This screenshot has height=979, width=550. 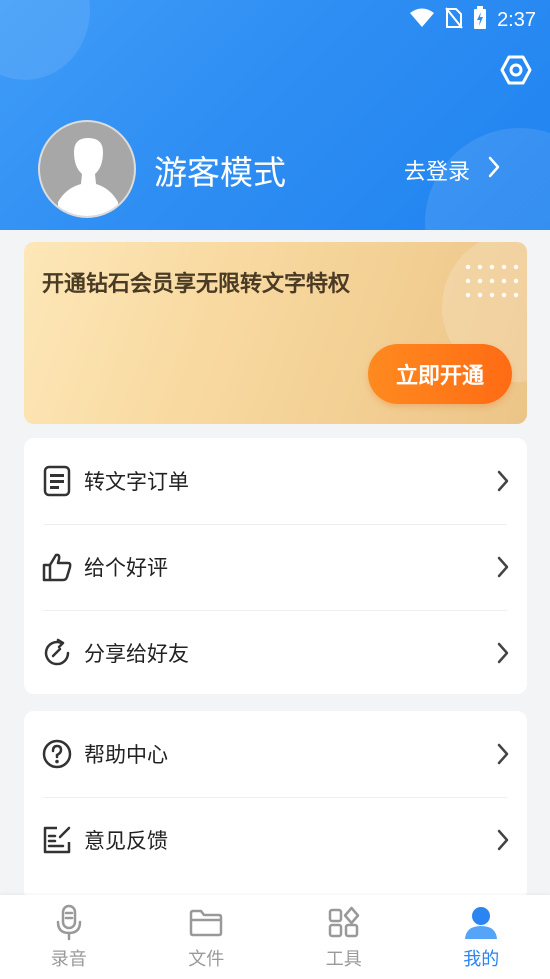 I want to click on tab-me: 我的, so click(x=481, y=937).